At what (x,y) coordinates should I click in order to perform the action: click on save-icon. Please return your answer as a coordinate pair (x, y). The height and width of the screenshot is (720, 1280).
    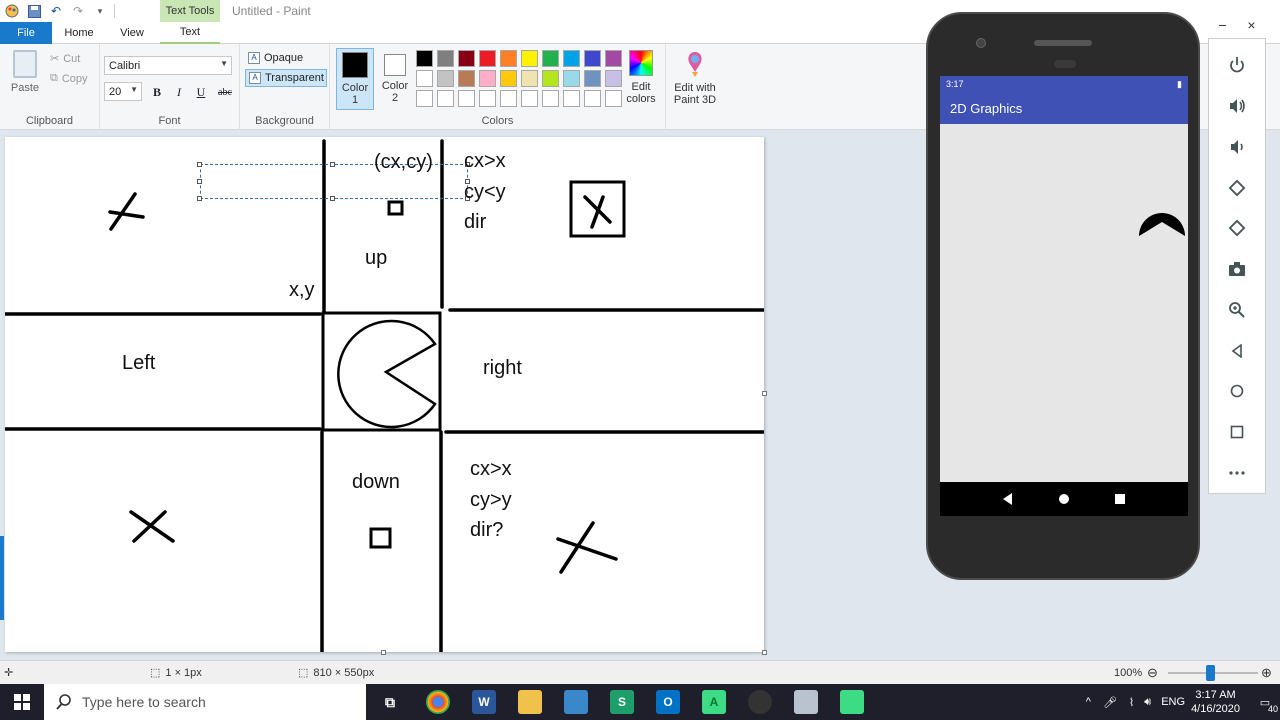
    Looking at the image, I should click on (34, 11).